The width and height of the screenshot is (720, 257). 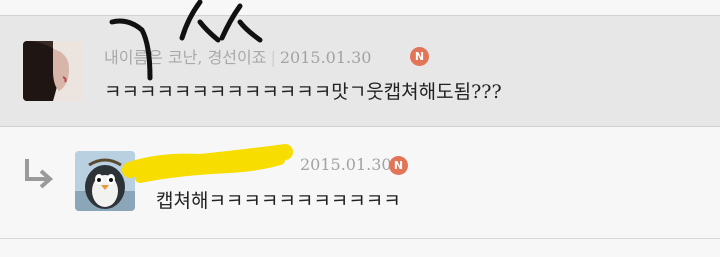 What do you see at coordinates (278, 201) in the screenshot?
I see `comment-text: 캡쳐해ㅋㅋㅋㅋㅋㅋㅋㅋㅋㅋㅋ` at bounding box center [278, 201].